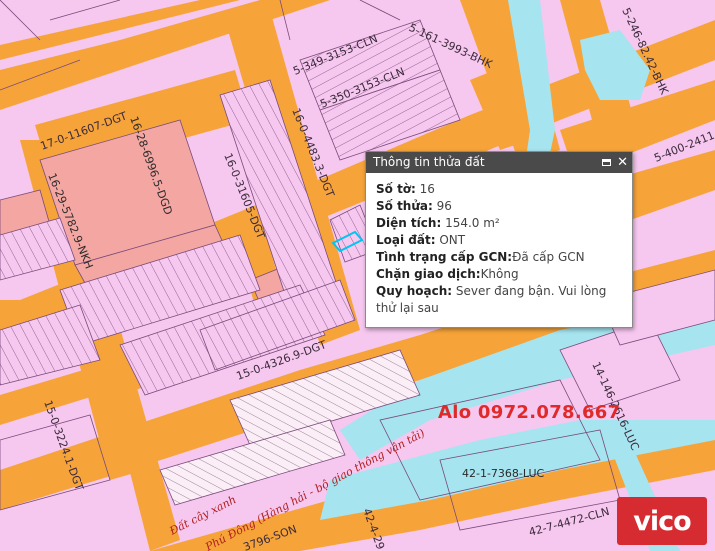 This screenshot has height=551, width=715. What do you see at coordinates (499, 162) in the screenshot?
I see `popup-header: Thông tin thửa đất ✕` at bounding box center [499, 162].